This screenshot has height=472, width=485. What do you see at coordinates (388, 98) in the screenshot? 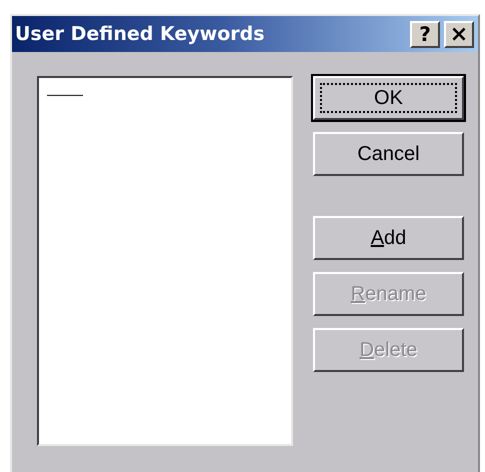
I see `ok-button: OK` at bounding box center [388, 98].